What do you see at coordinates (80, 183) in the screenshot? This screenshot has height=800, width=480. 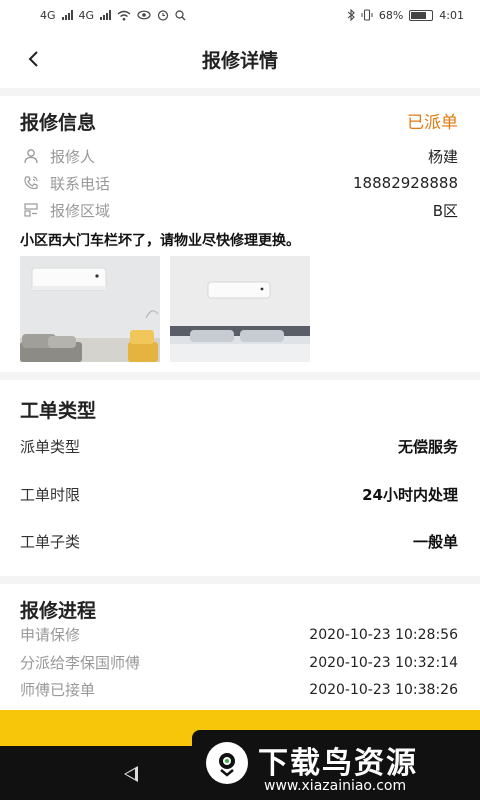 I see `phone-label: 联系电话` at bounding box center [80, 183].